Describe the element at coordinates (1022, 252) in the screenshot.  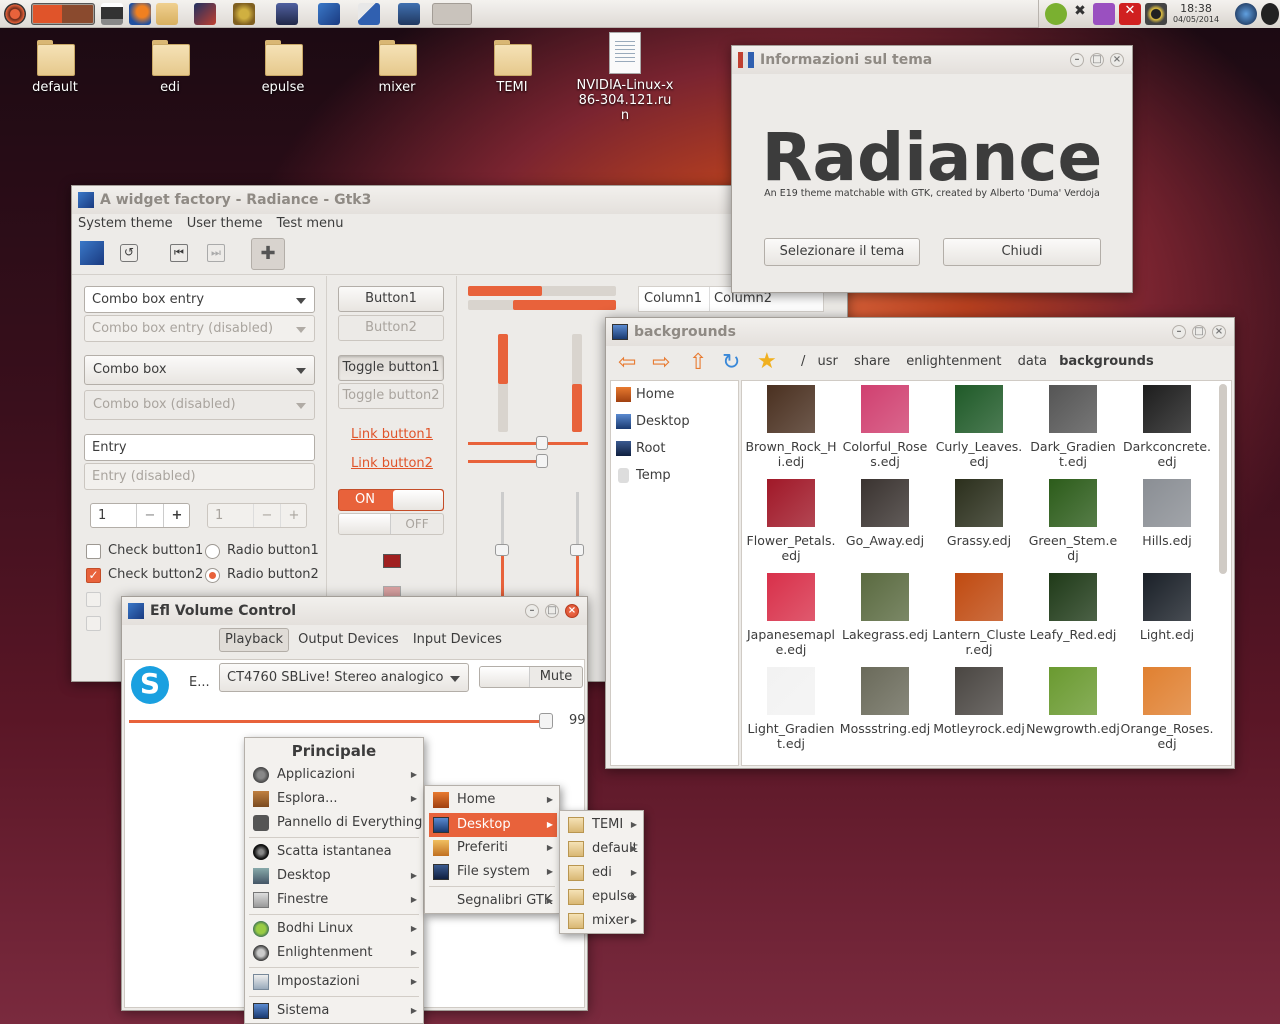
I see `close-button: Chiudi` at that location.